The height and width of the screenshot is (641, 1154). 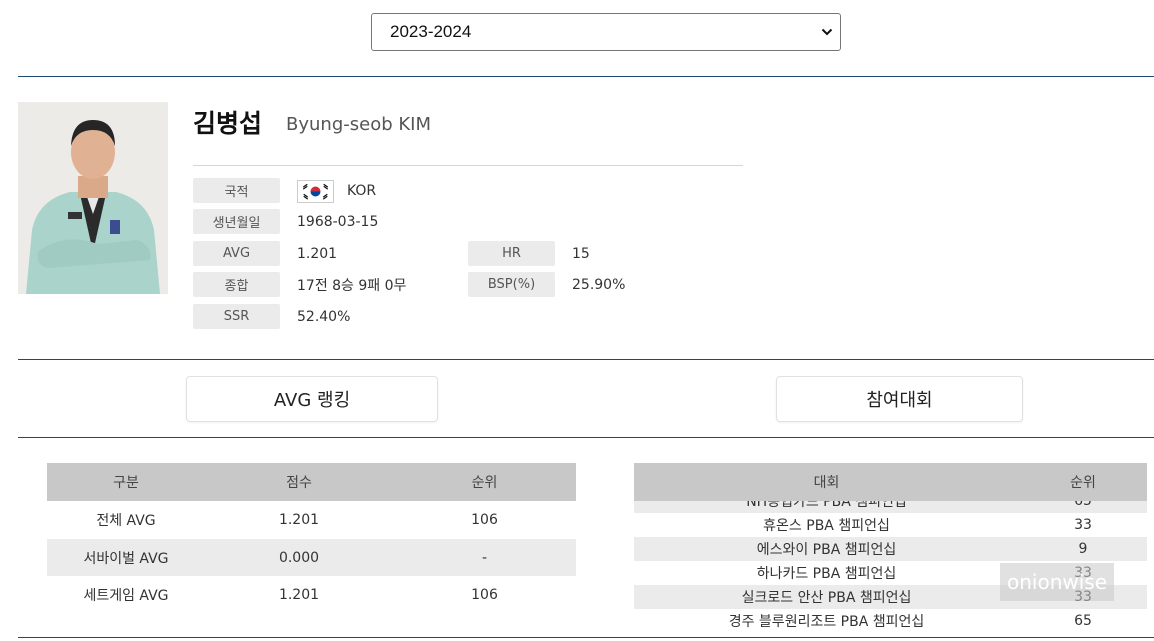 I want to click on name-divider, so click(x=468, y=165).